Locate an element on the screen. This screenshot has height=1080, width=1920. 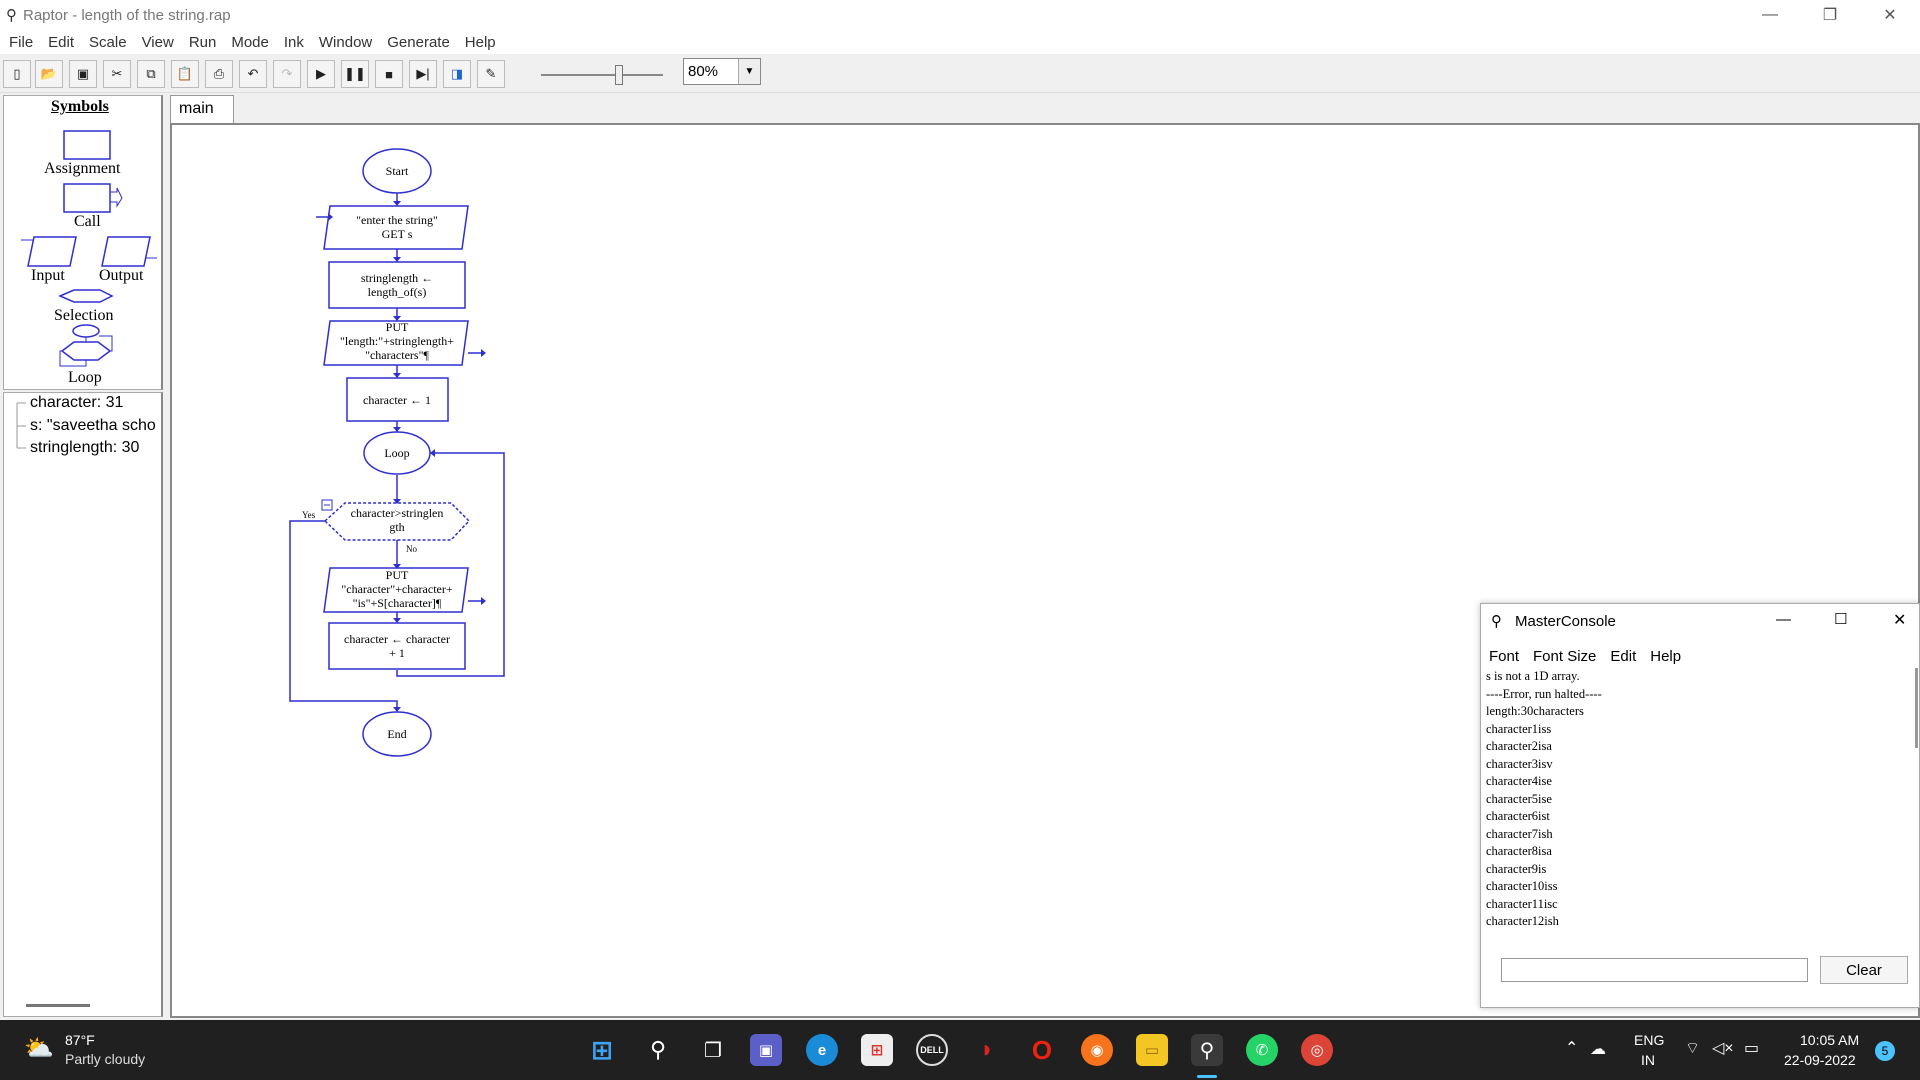
console-menu-font-size: Font Size is located at coordinates (1564, 656).